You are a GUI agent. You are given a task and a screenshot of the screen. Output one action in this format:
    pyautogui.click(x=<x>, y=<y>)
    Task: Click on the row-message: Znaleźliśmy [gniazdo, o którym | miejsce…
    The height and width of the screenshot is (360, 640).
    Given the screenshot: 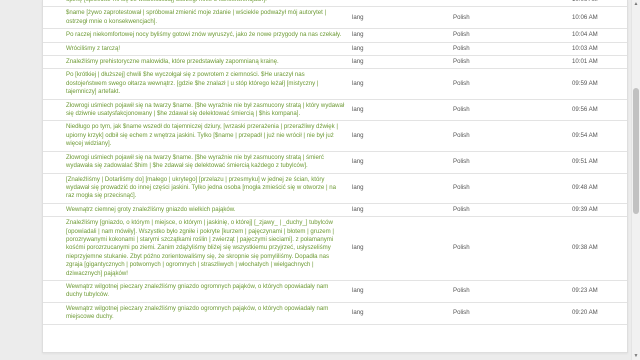 What is the action you would take?
    pyautogui.click(x=196, y=248)
    